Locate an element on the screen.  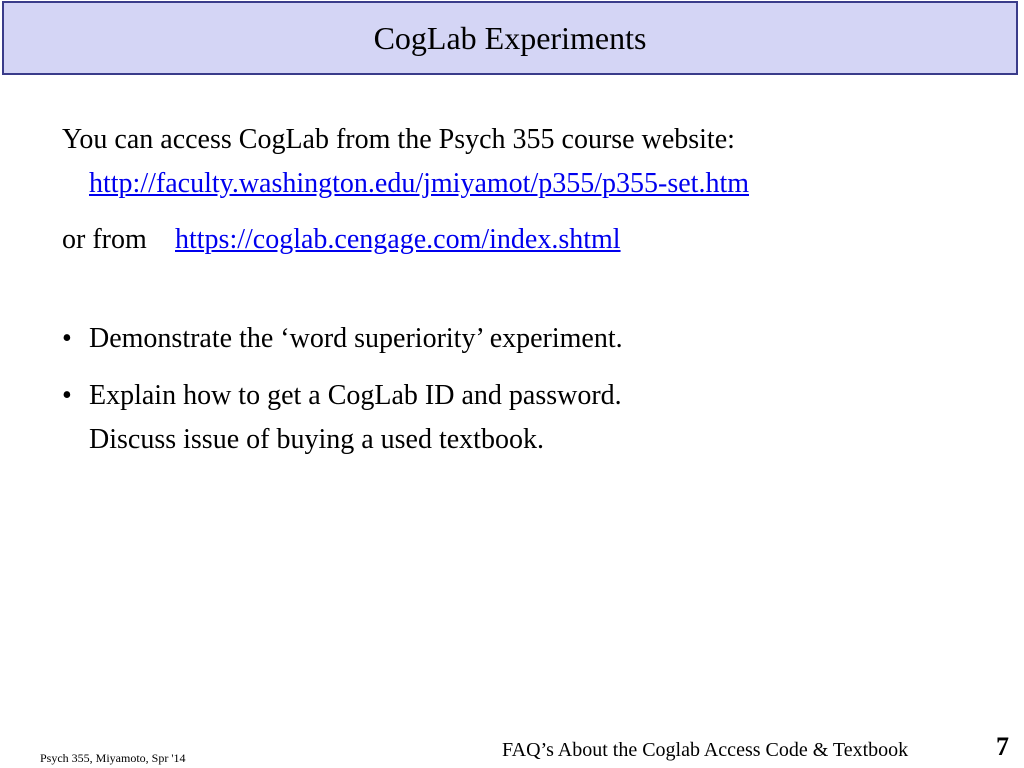
page-number: 7 is located at coordinates (1002, 746).